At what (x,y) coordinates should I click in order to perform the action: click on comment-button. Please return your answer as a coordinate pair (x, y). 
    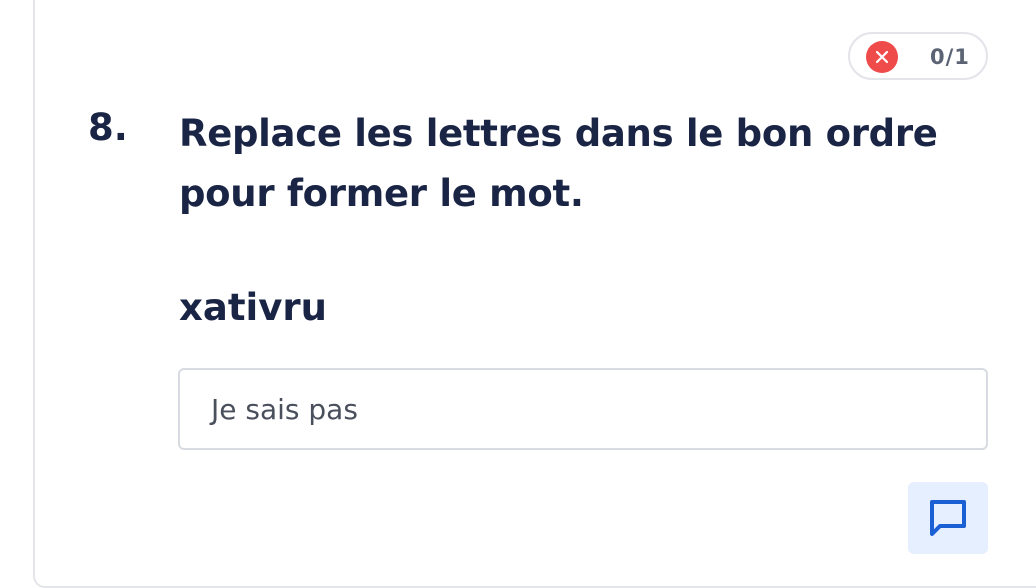
    Looking at the image, I should click on (948, 518).